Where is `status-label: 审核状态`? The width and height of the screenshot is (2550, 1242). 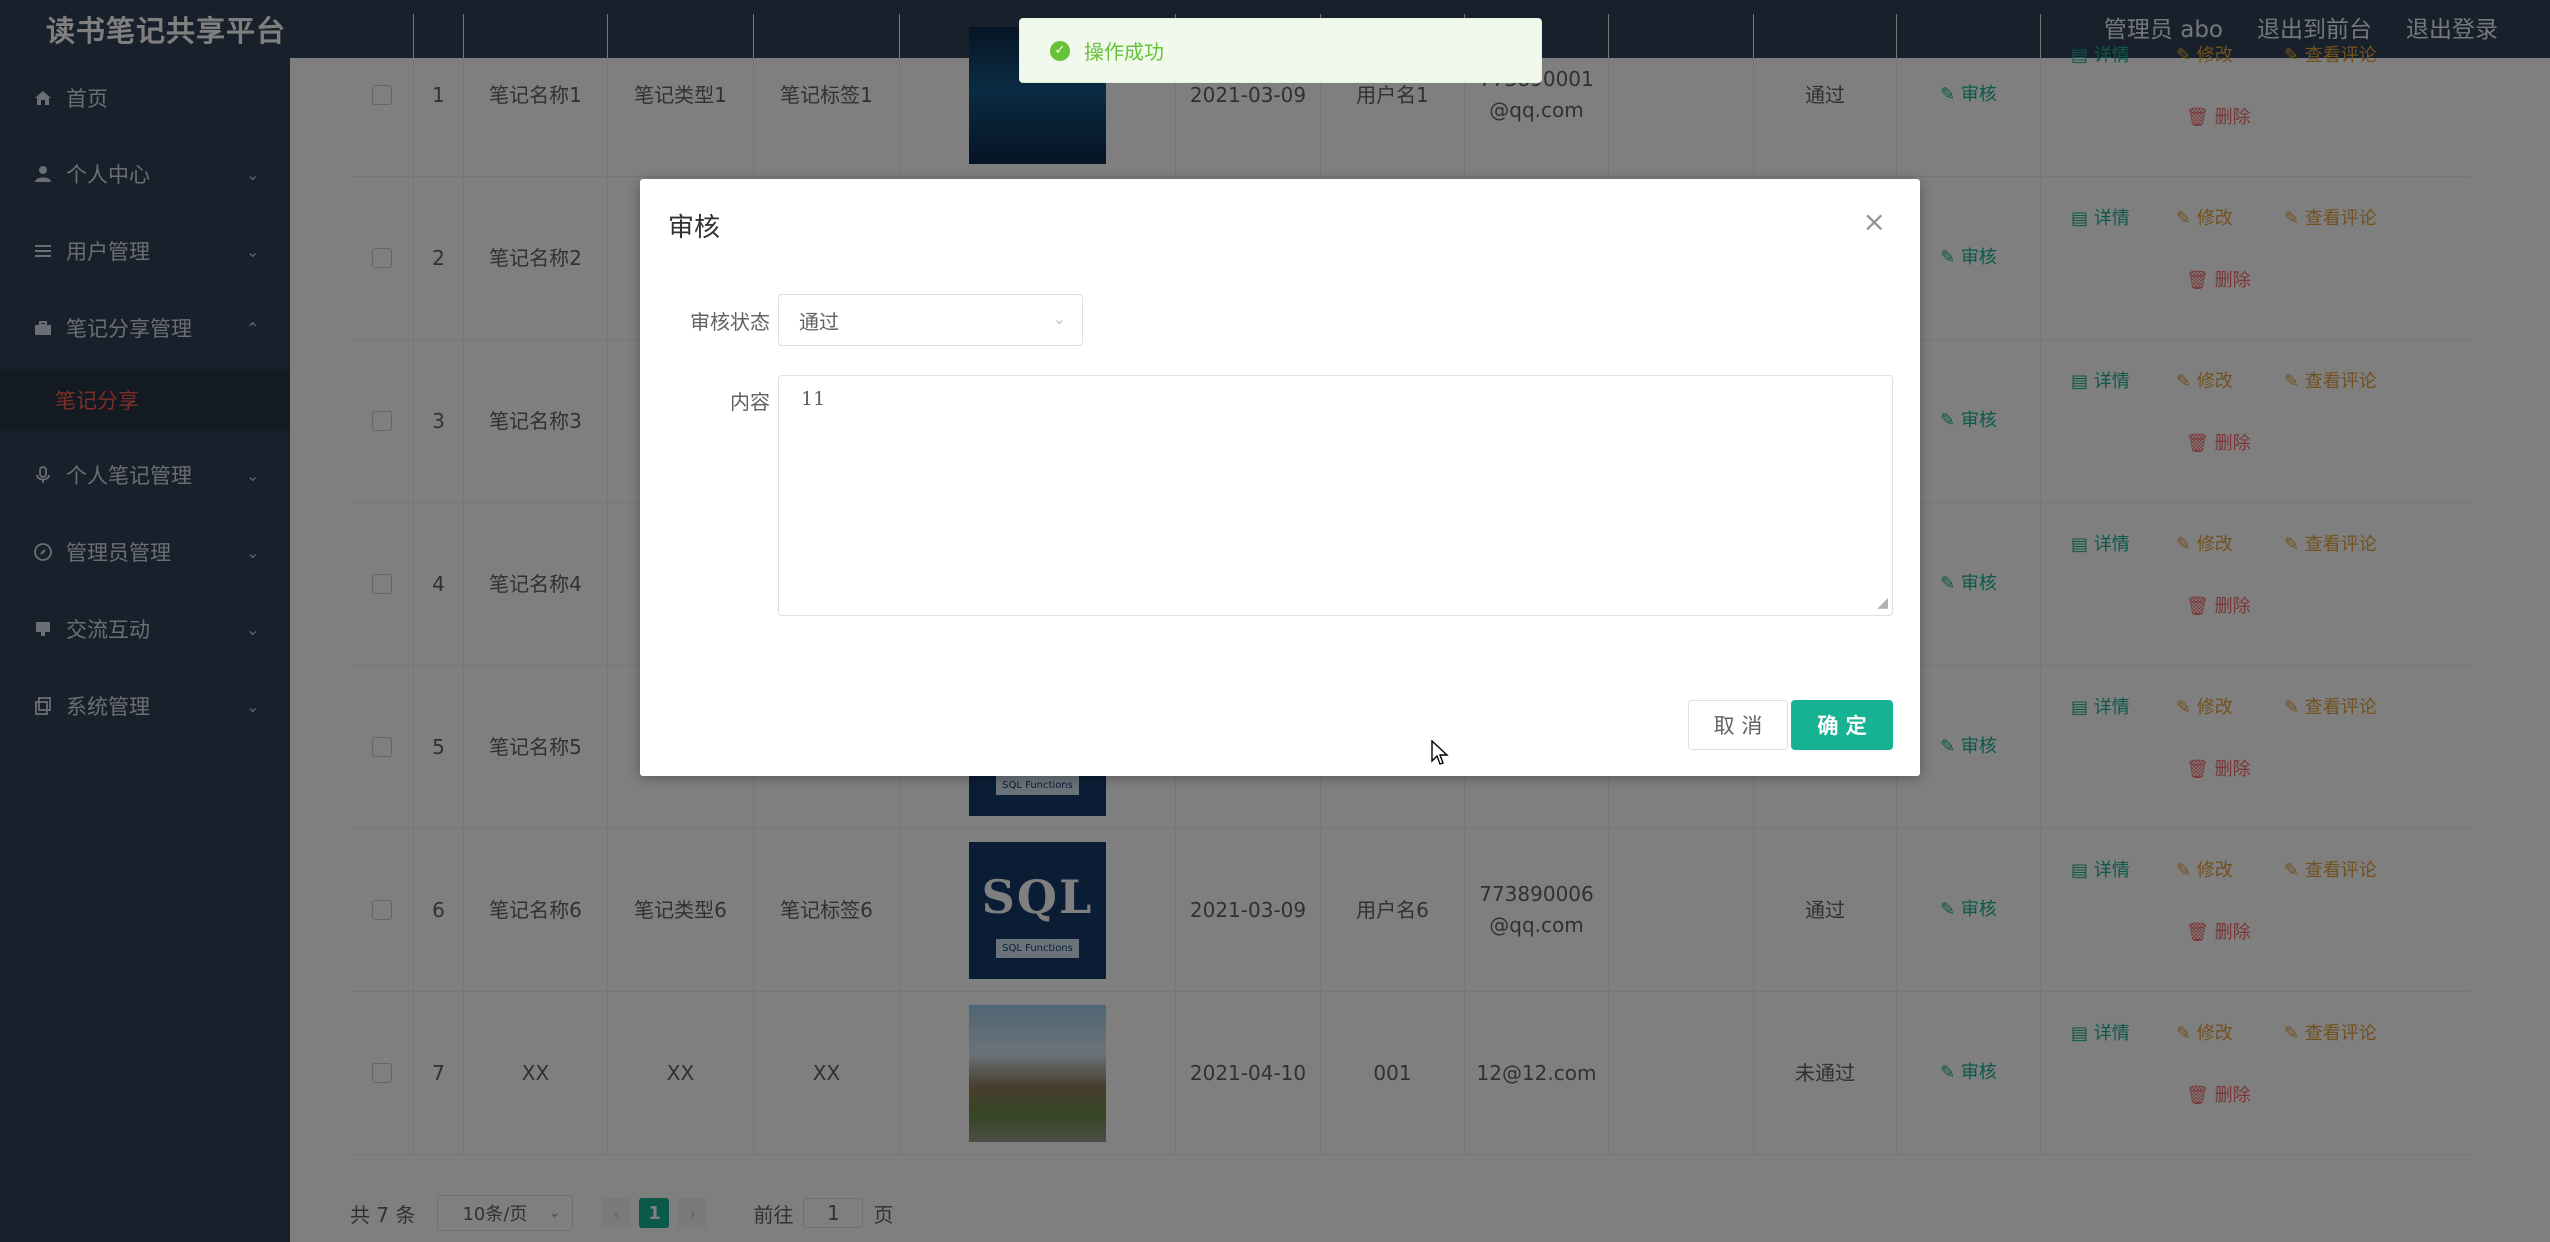
status-label: 审核状态 is located at coordinates (730, 322).